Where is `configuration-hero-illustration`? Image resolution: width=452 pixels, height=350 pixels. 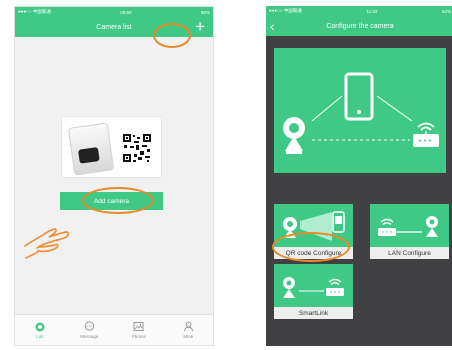 configuration-hero-illustration is located at coordinates (360, 110).